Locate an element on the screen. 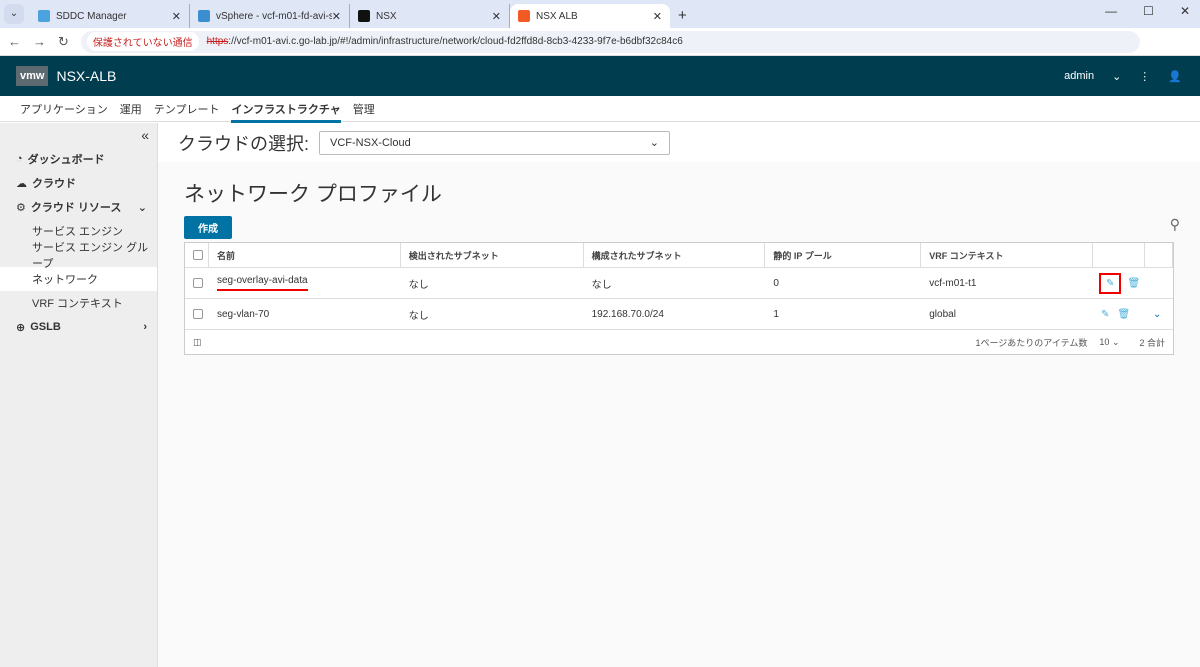 The image size is (1200, 667). sidebar-item-dashboard: ◔ ダッシュボード is located at coordinates (78, 159).